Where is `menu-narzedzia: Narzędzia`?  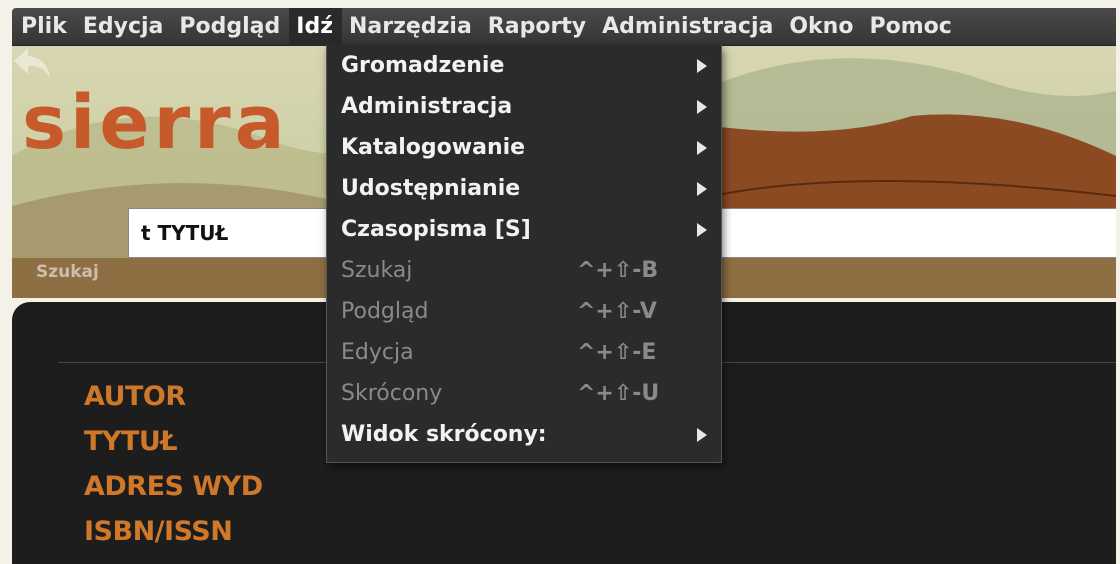
menu-narzedzia: Narzędzia is located at coordinates (411, 27).